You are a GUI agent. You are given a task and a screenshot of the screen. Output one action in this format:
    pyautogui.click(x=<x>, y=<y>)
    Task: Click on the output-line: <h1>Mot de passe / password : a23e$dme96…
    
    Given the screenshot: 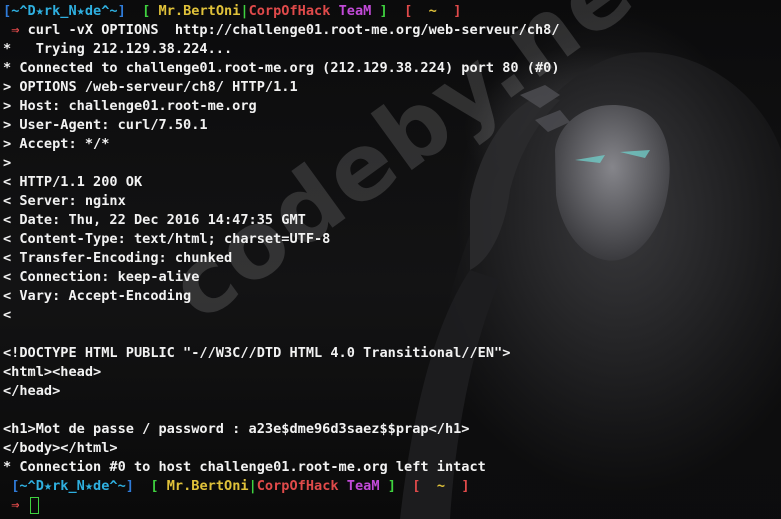 What is the action you would take?
    pyautogui.click(x=236, y=429)
    